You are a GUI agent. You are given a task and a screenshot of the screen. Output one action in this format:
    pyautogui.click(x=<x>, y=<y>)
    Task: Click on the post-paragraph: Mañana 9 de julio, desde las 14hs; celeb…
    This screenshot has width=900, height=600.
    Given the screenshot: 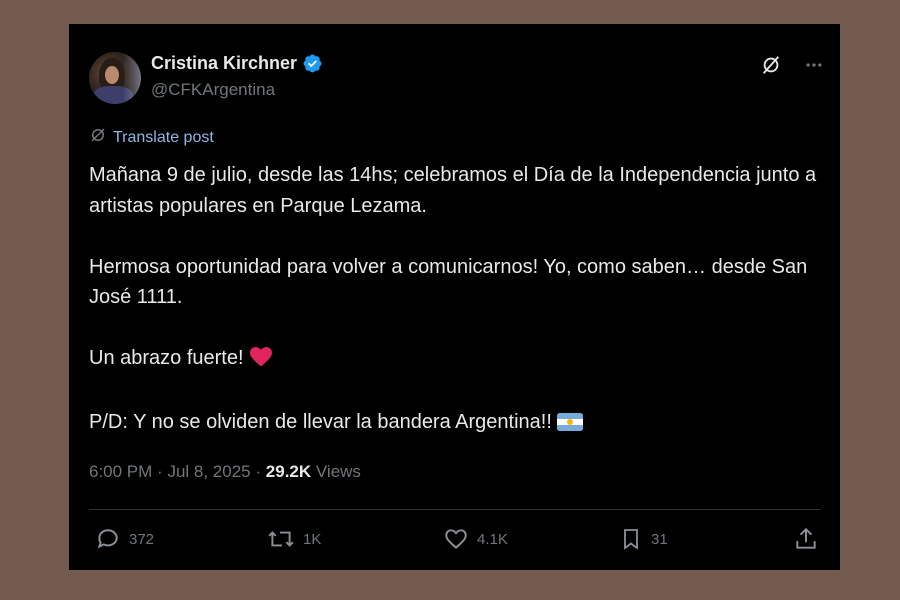 What is the action you would take?
    pyautogui.click(x=453, y=190)
    